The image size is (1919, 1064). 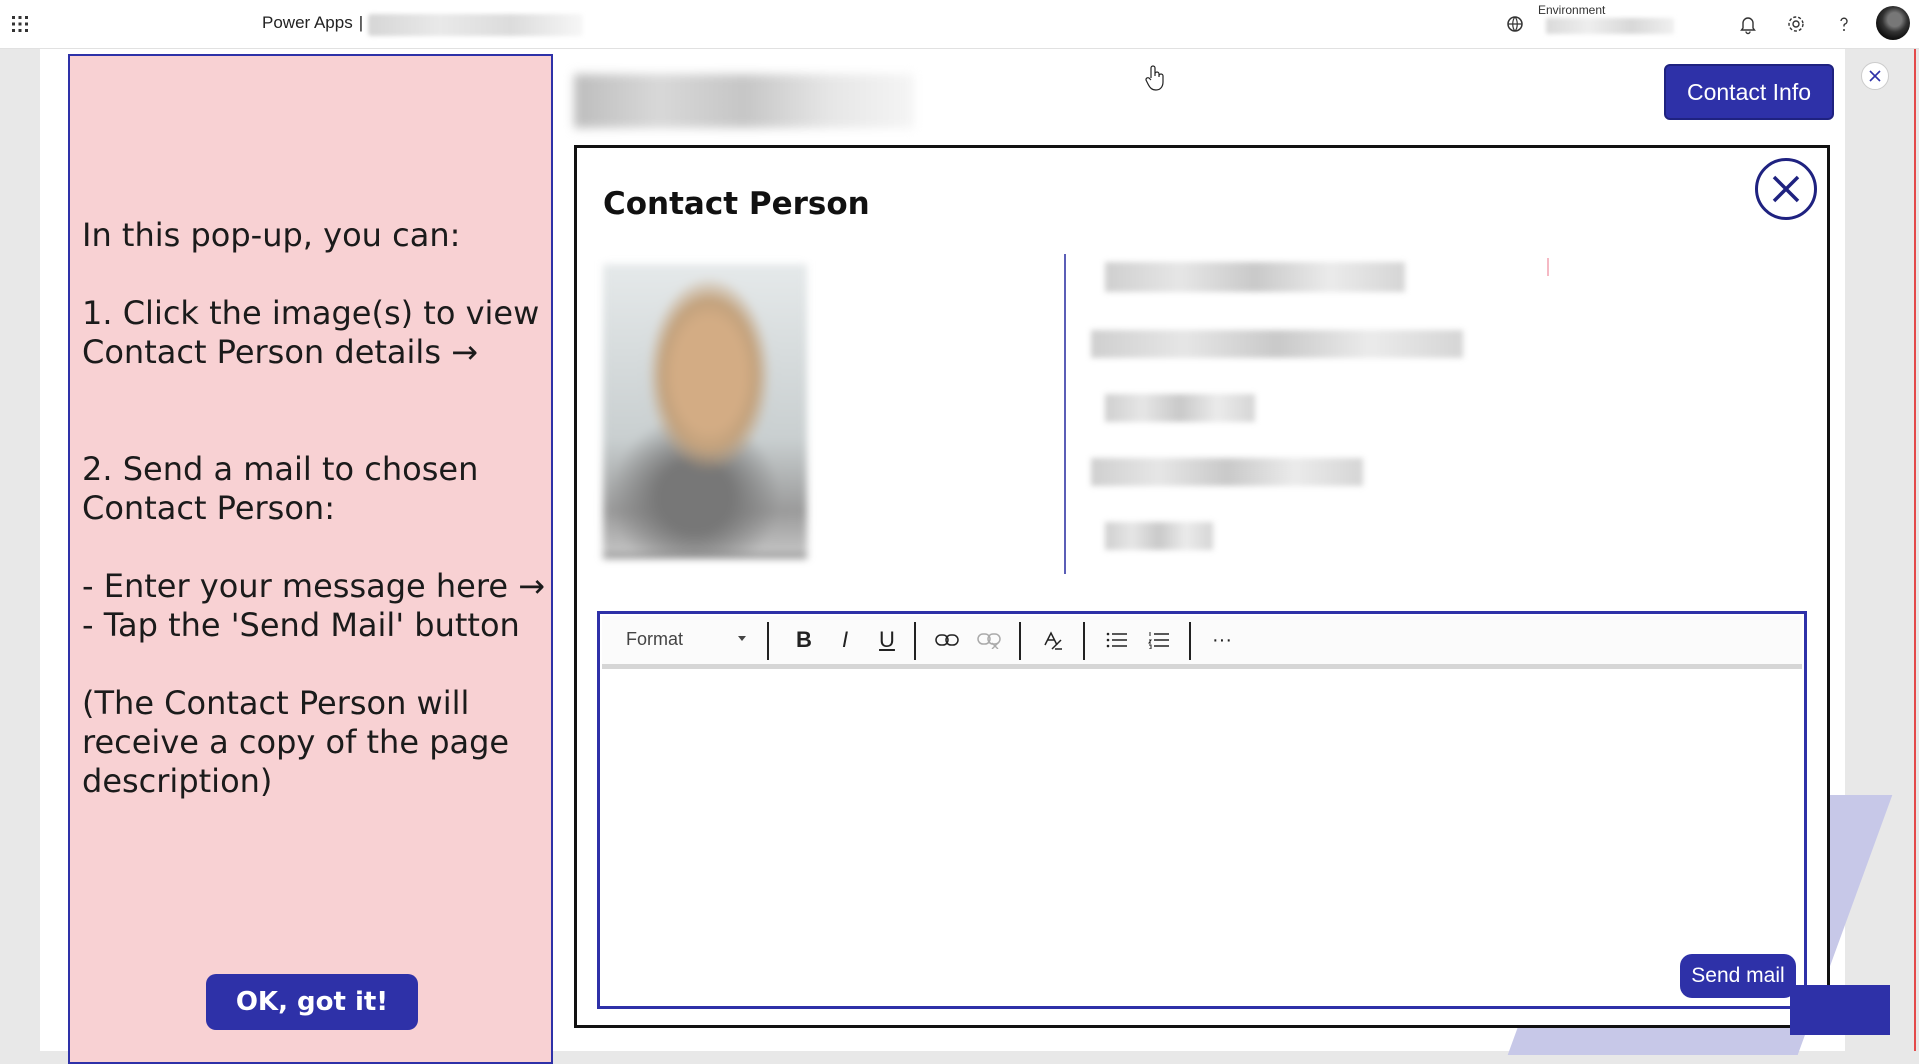 I want to click on app-brand: Power Apps |, so click(x=314, y=23).